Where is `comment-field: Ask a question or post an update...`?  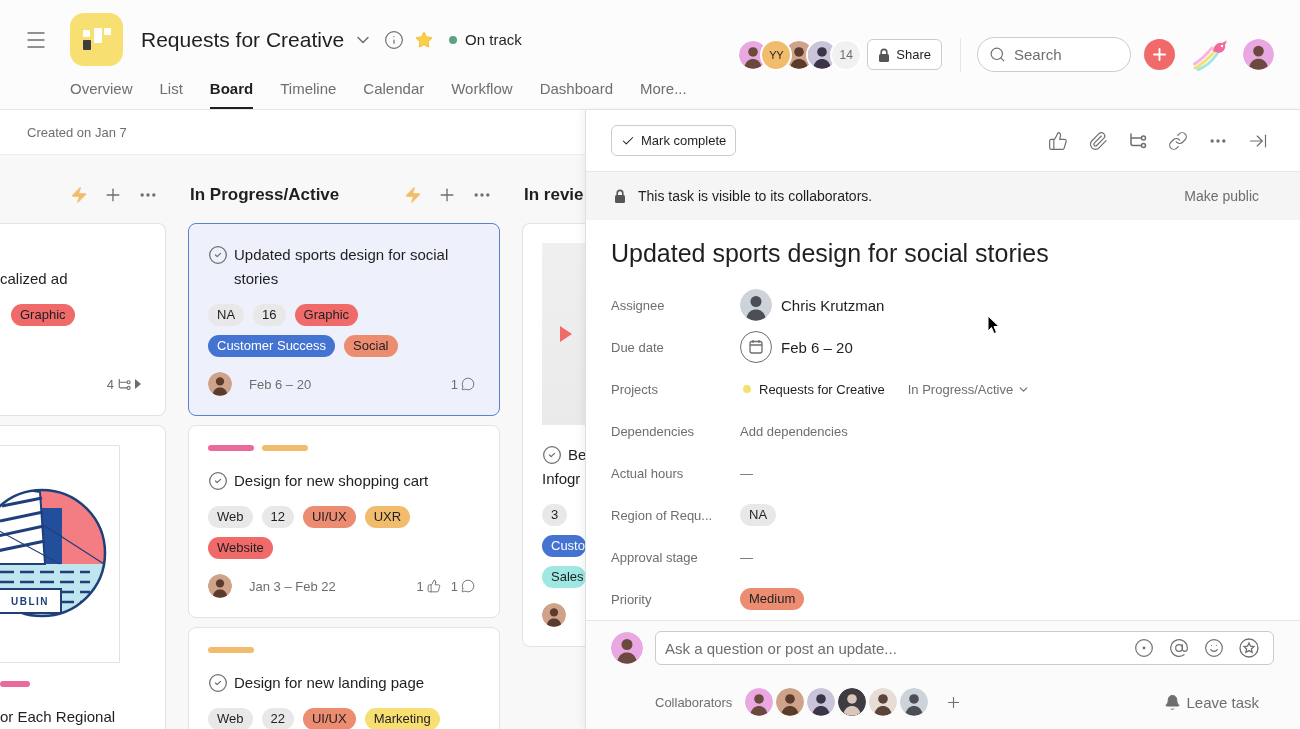
comment-field: Ask a question or post an update... is located at coordinates (964, 648).